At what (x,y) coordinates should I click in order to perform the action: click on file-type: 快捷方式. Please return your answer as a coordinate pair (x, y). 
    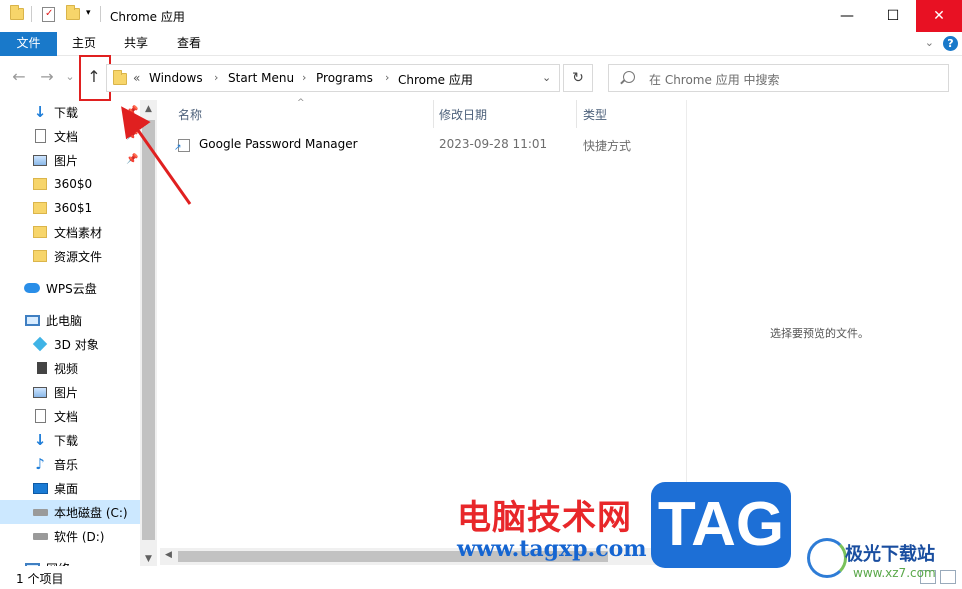
    Looking at the image, I should click on (607, 146).